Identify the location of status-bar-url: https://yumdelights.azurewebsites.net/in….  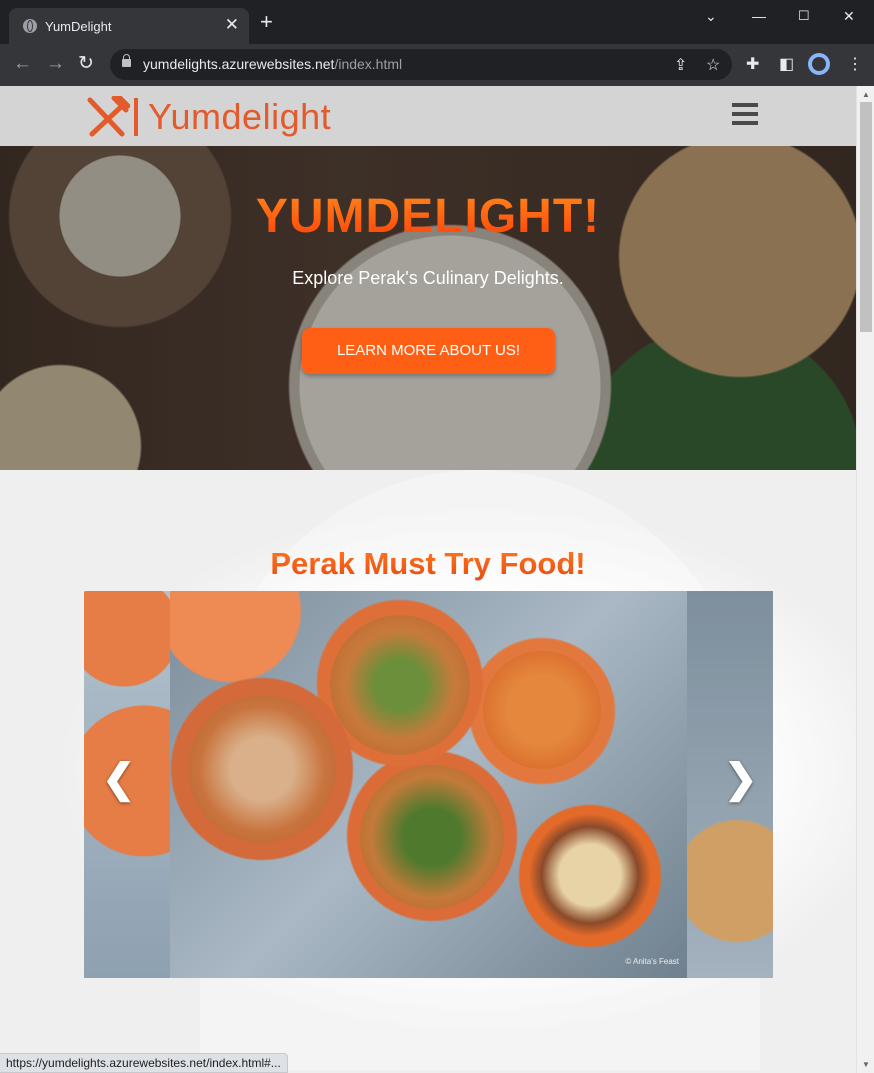
(144, 1063).